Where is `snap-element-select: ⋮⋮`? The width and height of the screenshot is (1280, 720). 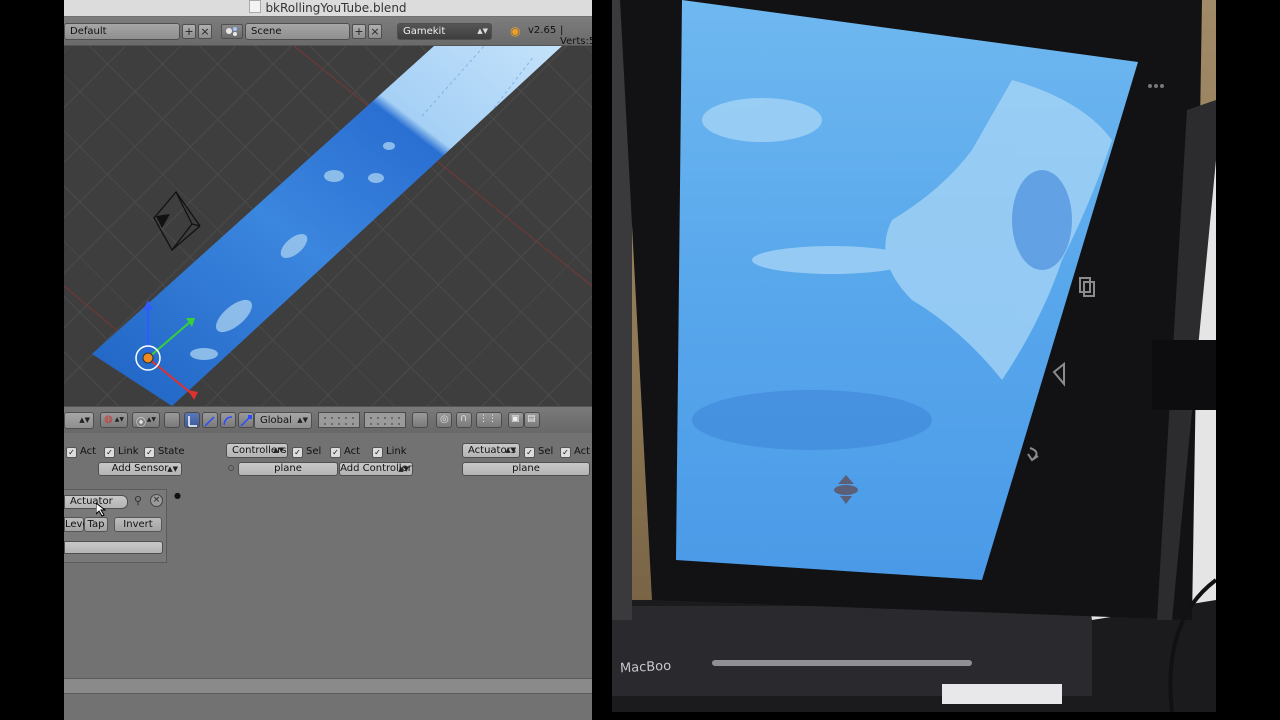
snap-element-select: ⋮⋮ is located at coordinates (489, 420).